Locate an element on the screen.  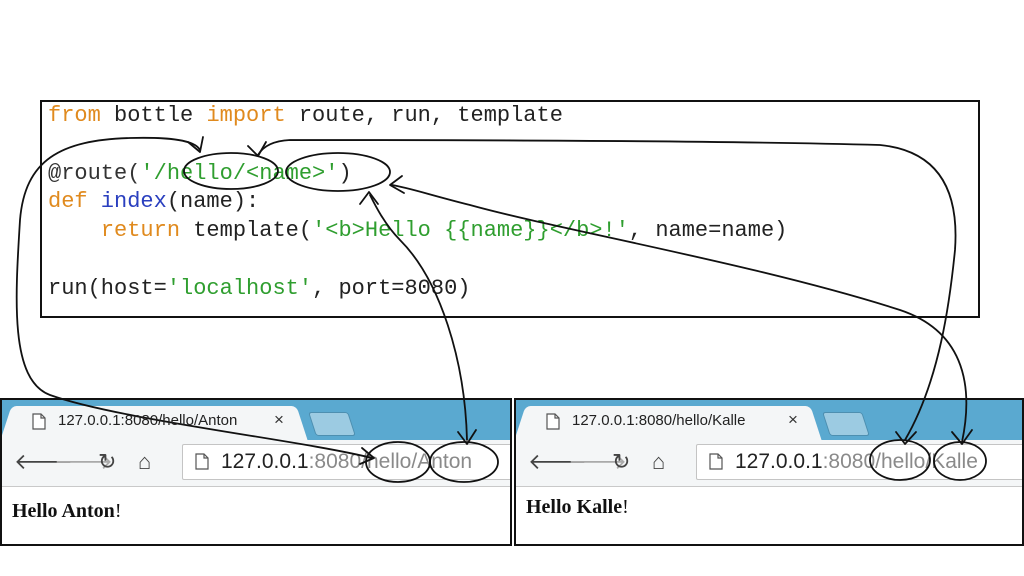
tab-strip: 127.0.0.1:8080/hello/Anton × is located at coordinates (256, 420).